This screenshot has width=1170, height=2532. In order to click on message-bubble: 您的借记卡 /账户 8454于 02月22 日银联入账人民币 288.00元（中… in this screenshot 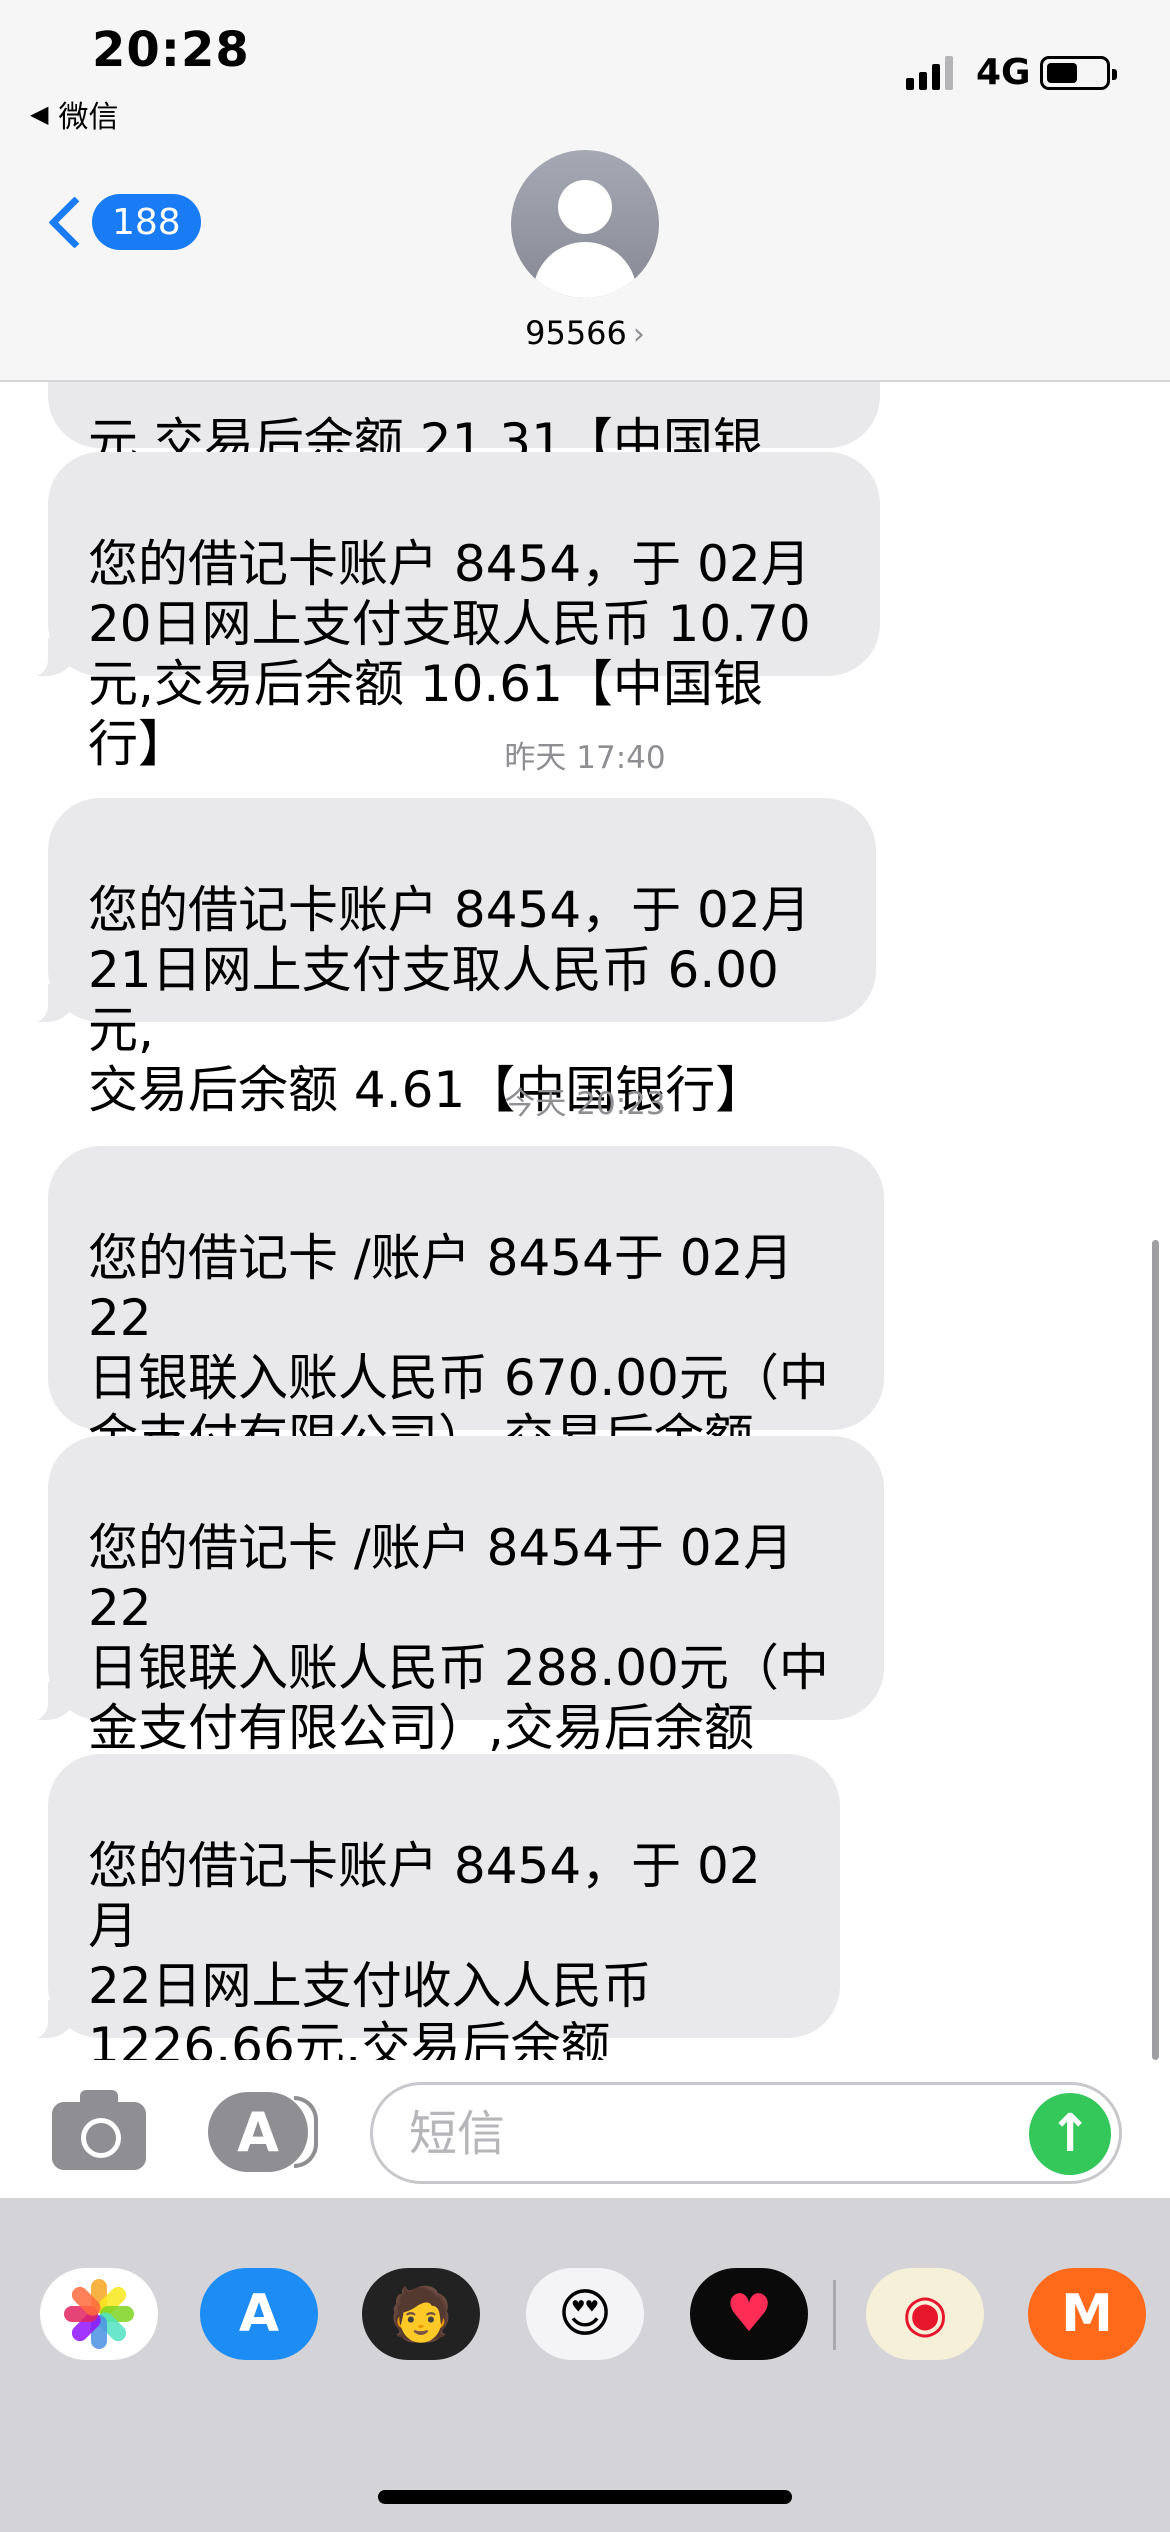, I will do `click(452, 1626)`.